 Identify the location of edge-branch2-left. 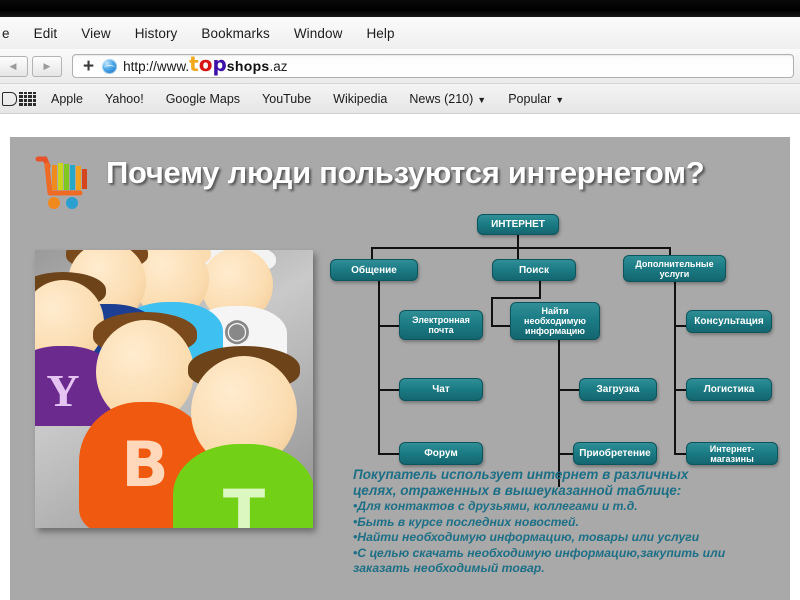
(516, 298).